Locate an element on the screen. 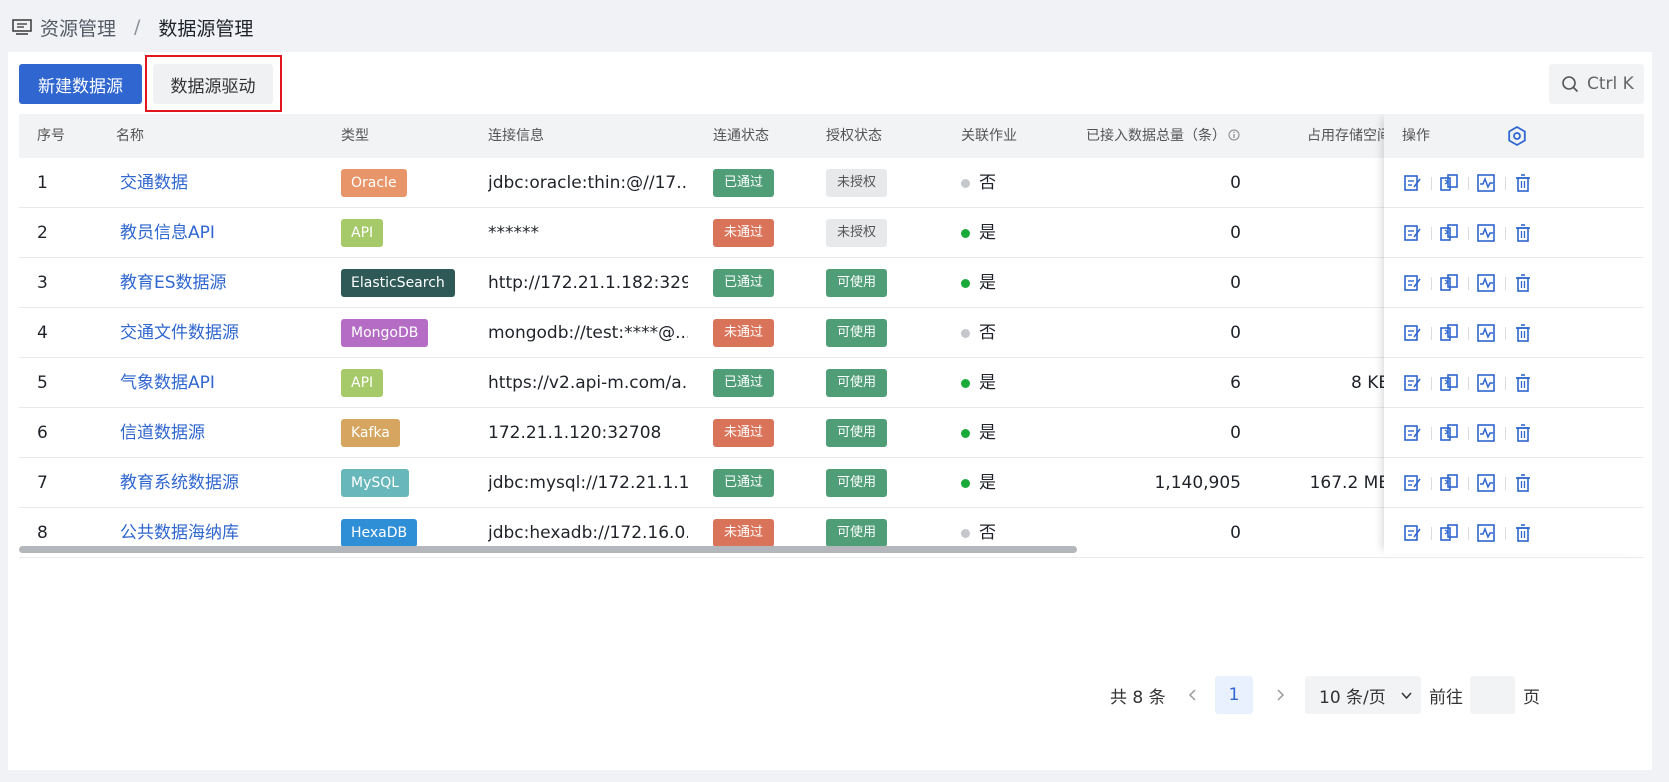  datasource-name-link: 信道数据源 is located at coordinates (162, 433).